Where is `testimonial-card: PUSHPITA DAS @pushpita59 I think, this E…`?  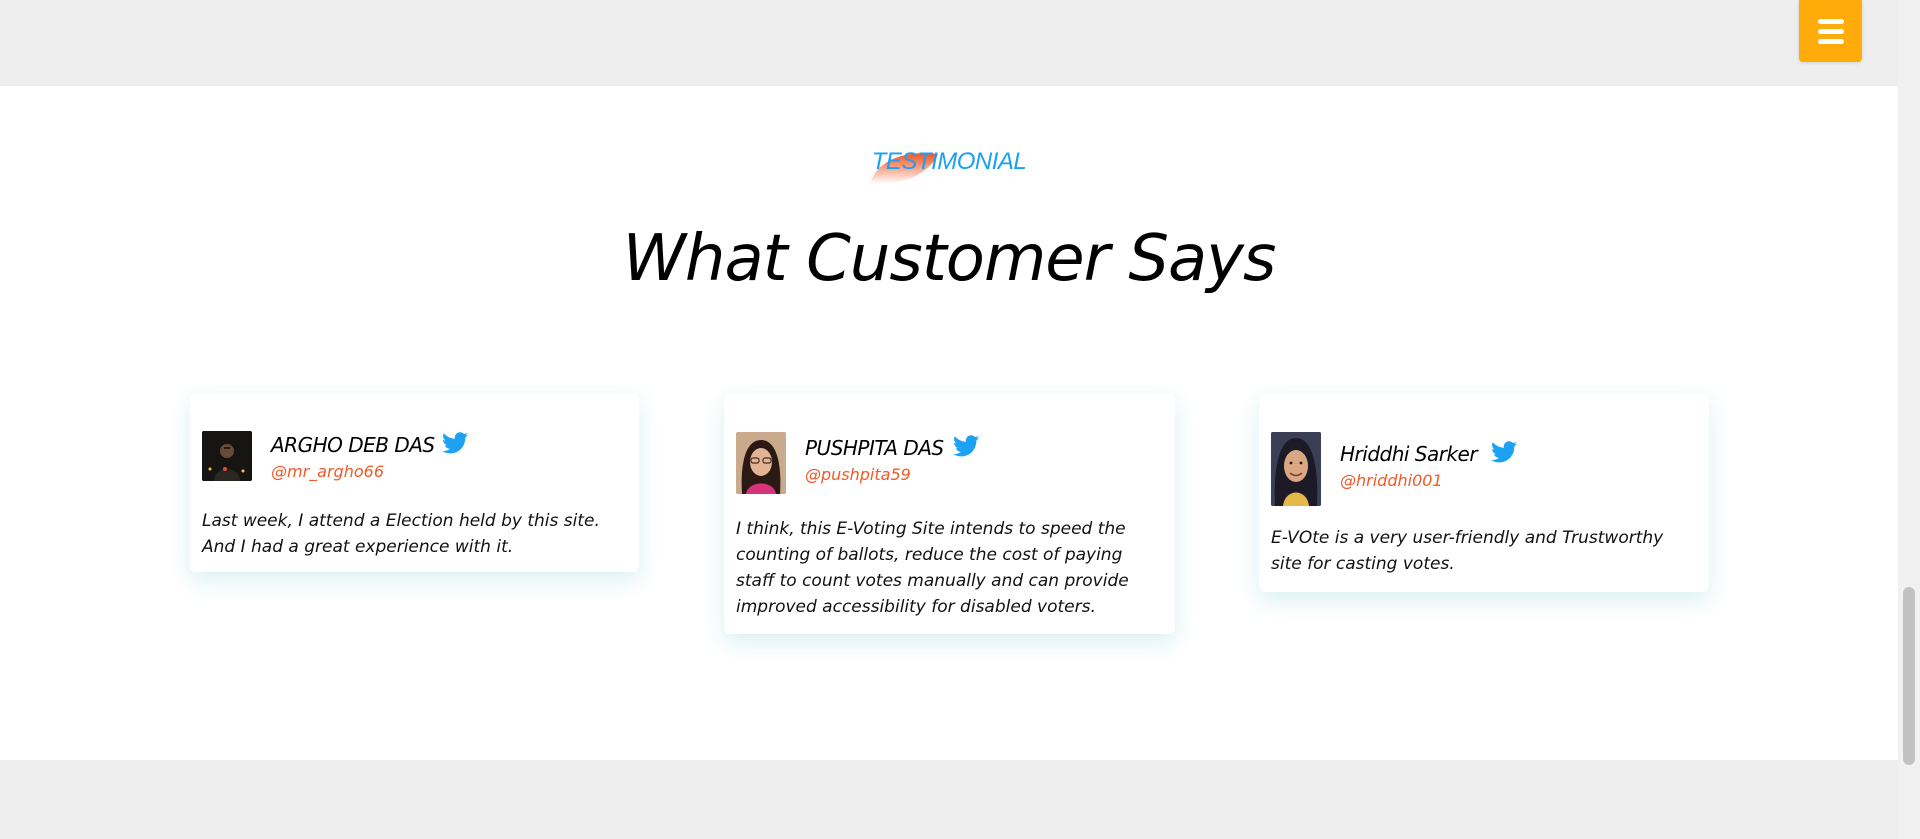 testimonial-card: PUSHPITA DAS @pushpita59 I think, this E… is located at coordinates (949, 514).